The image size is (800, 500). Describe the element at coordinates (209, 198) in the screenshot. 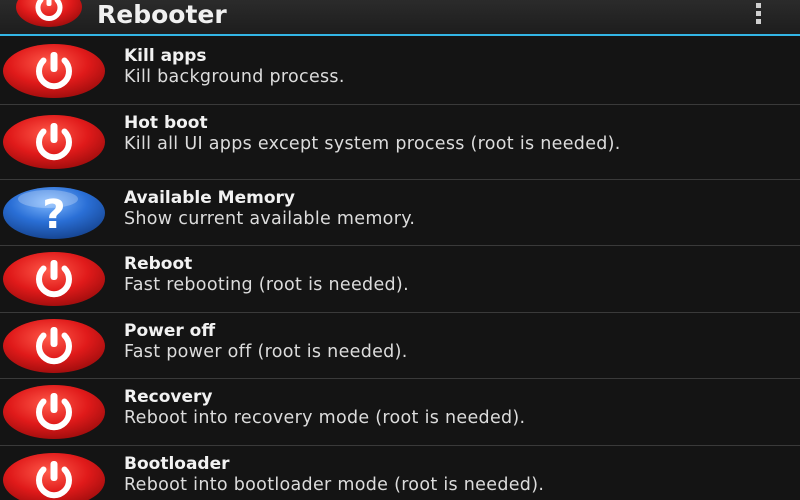

I see `item-title: Available Memory` at that location.